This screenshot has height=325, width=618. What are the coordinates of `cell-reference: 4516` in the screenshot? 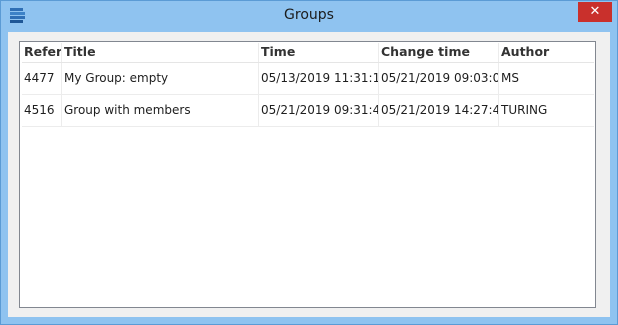 It's located at (42, 110).